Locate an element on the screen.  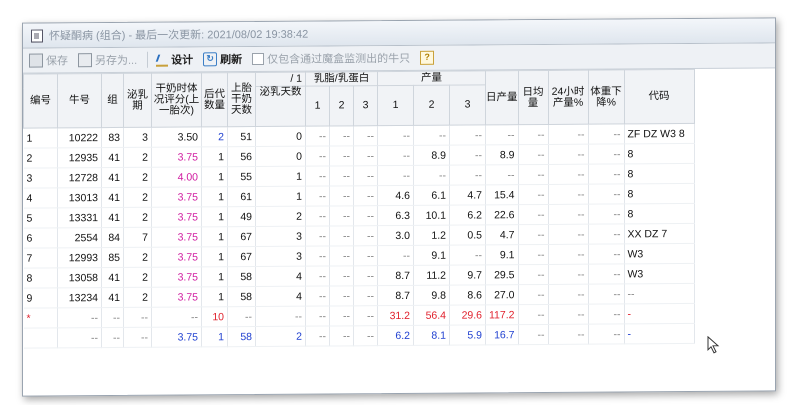
help-button: ? is located at coordinates (428, 57).